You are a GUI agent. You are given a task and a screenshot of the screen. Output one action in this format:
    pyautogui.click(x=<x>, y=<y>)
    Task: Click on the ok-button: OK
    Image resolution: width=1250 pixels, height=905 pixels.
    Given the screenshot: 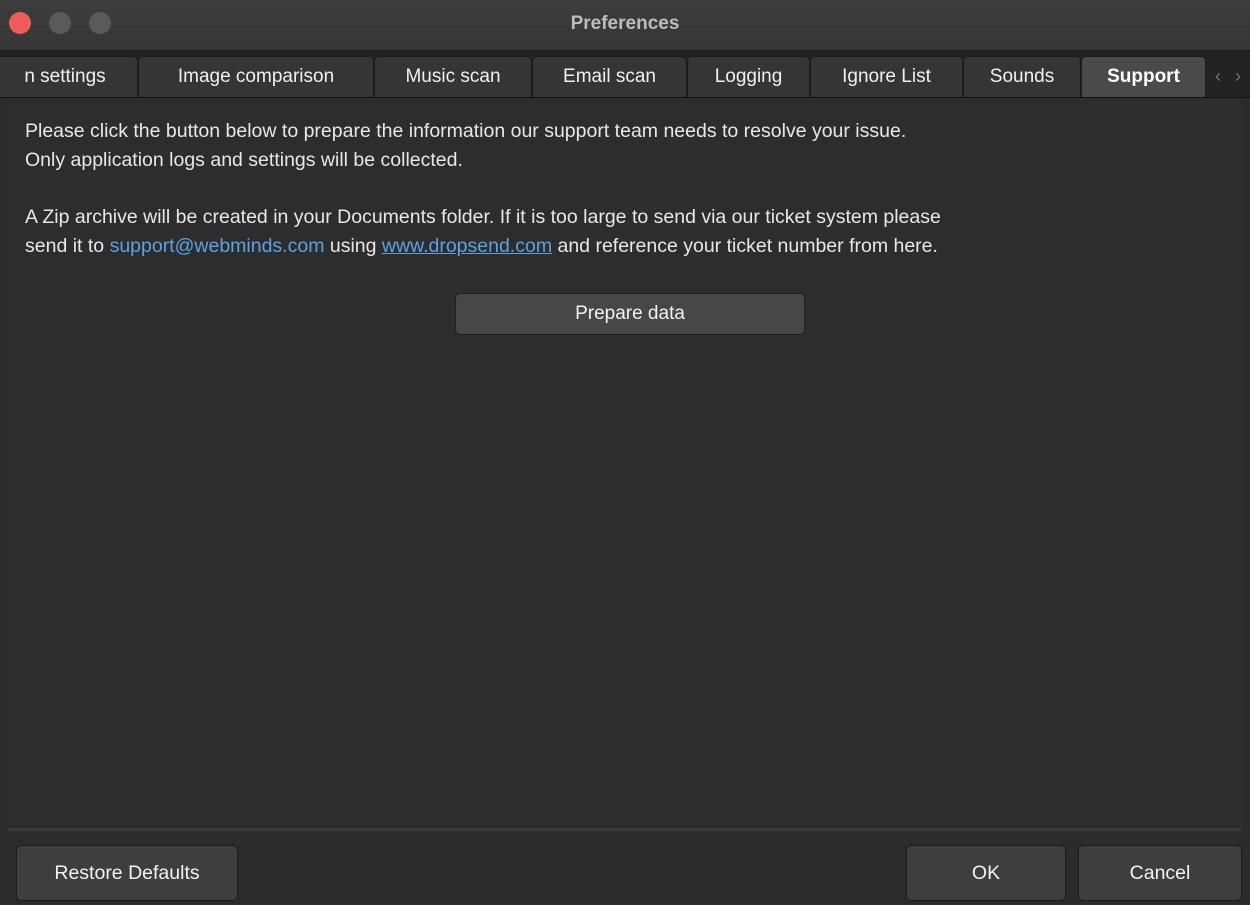 What is the action you would take?
    pyautogui.click(x=986, y=873)
    